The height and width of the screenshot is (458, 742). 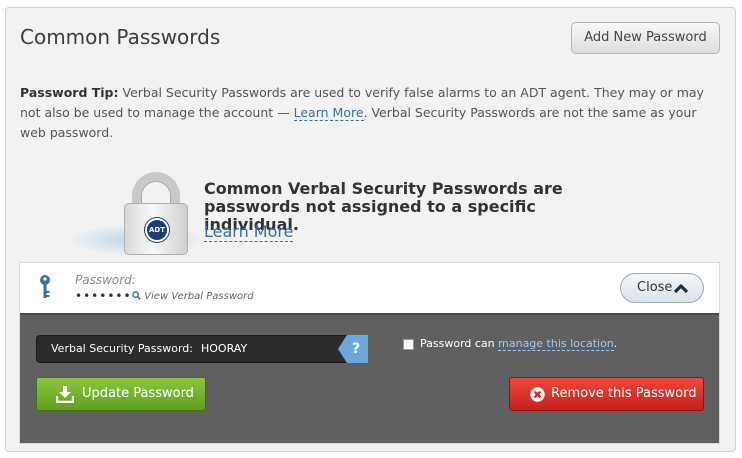 I want to click on view-verbal-password-link: View Verbal Password, so click(x=193, y=296).